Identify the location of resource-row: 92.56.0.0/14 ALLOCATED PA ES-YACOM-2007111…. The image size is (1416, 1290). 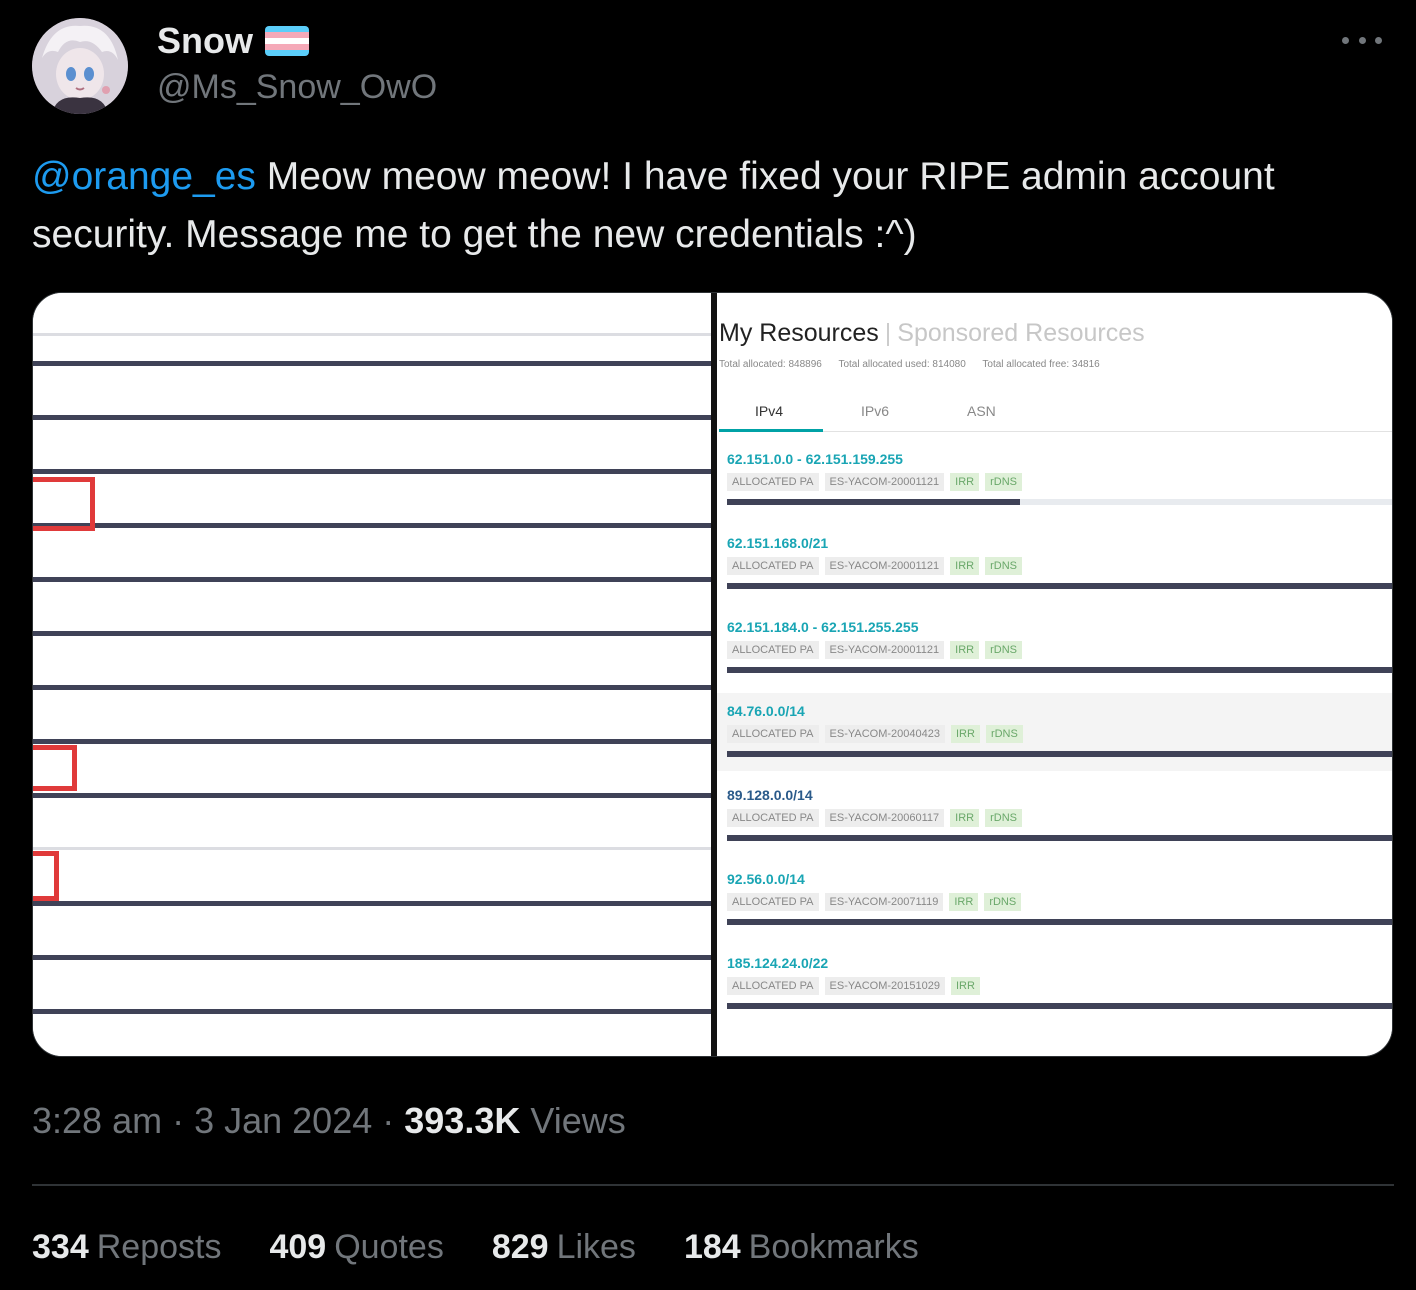
(1059, 898).